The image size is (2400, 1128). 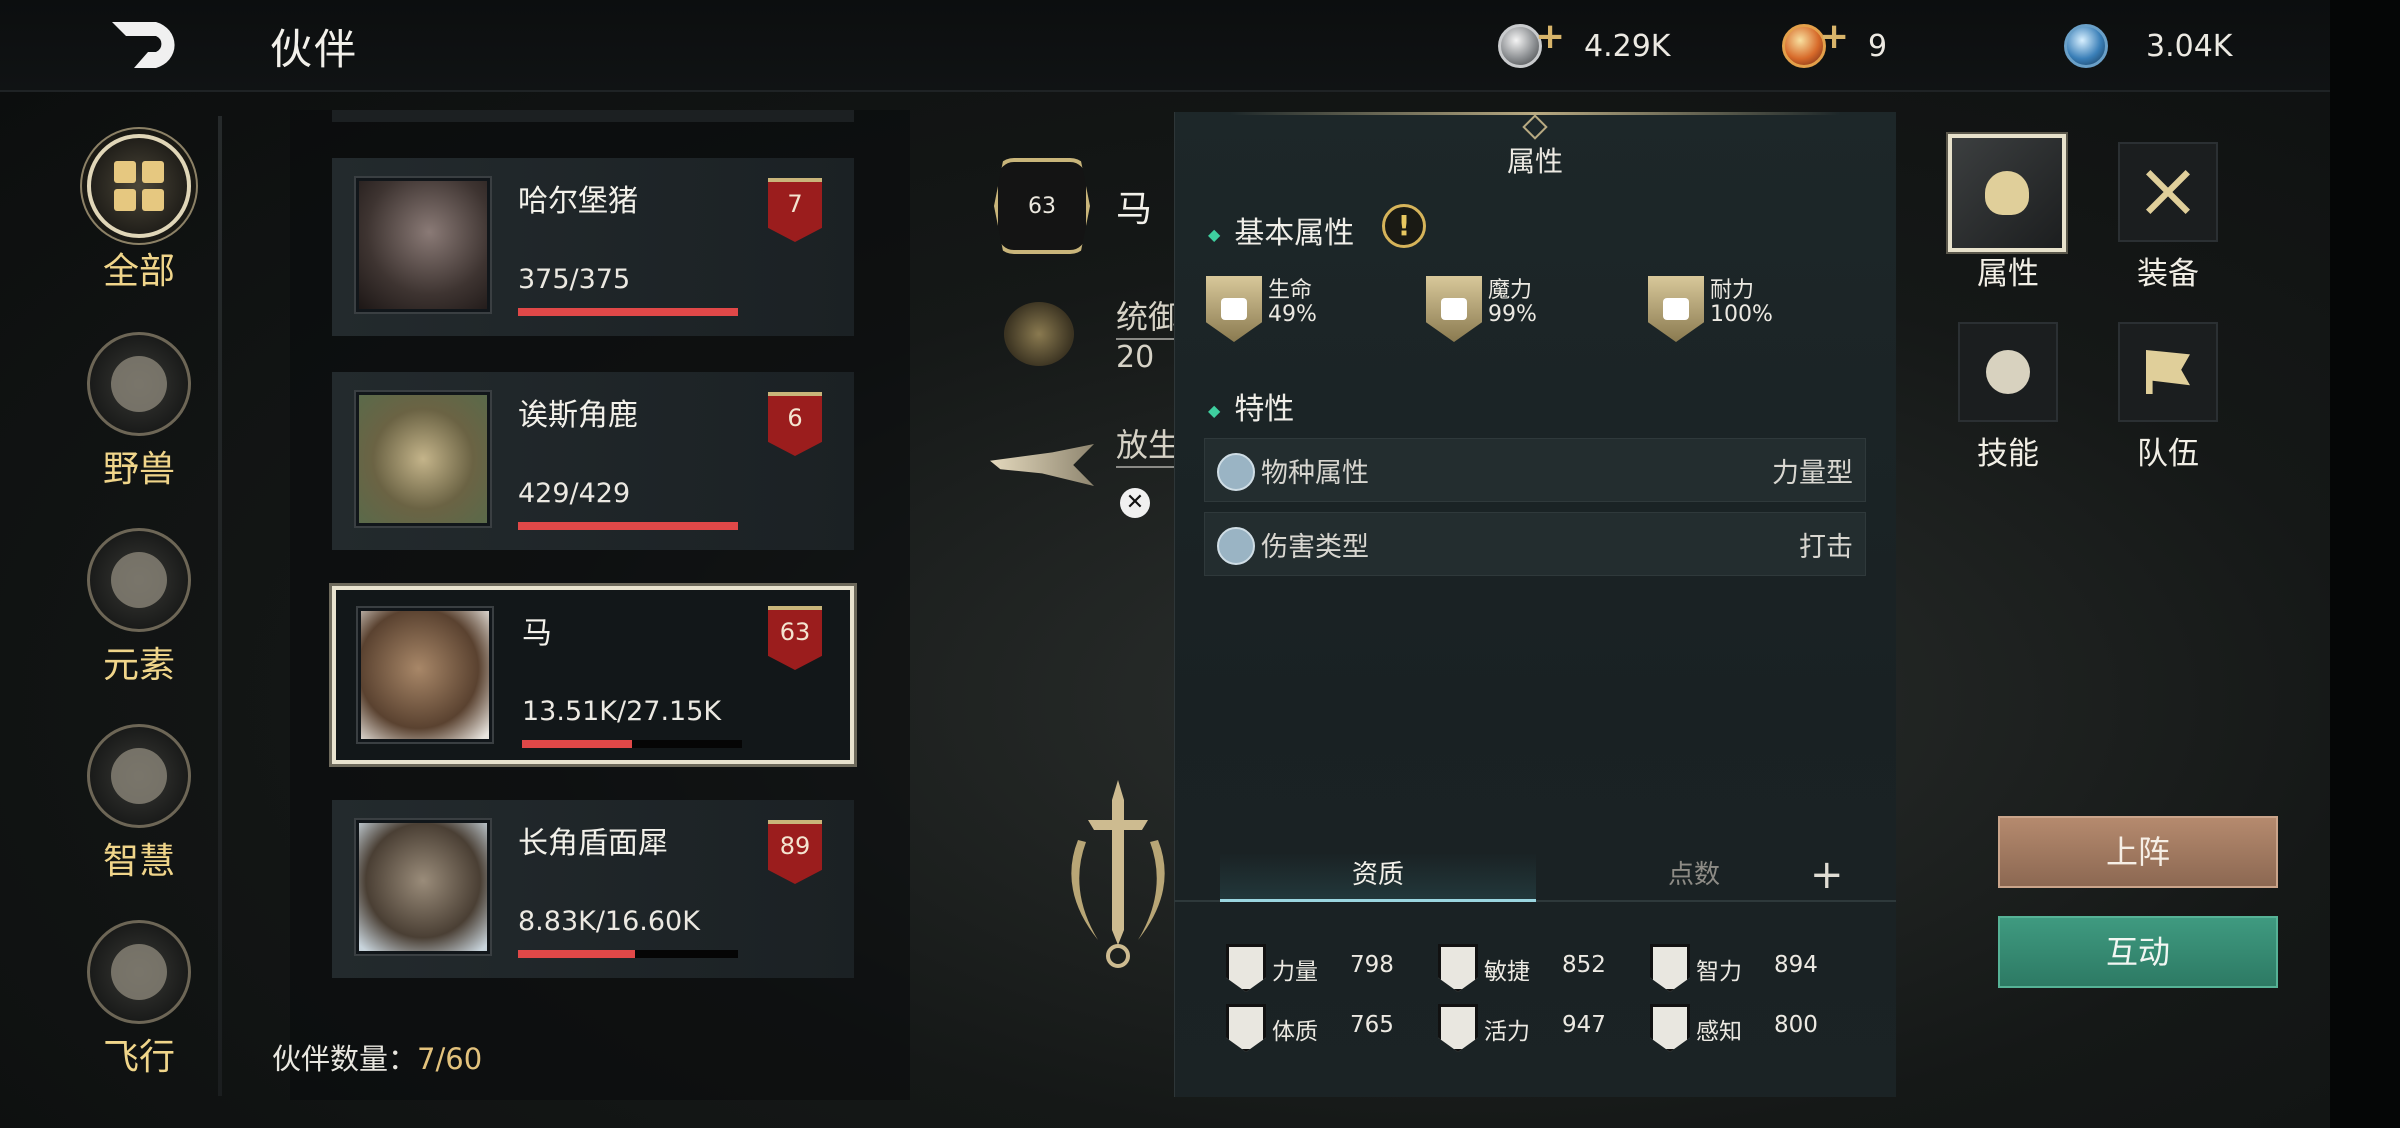 What do you see at coordinates (1826, 547) in the screenshot?
I see `trait-value: 打击` at bounding box center [1826, 547].